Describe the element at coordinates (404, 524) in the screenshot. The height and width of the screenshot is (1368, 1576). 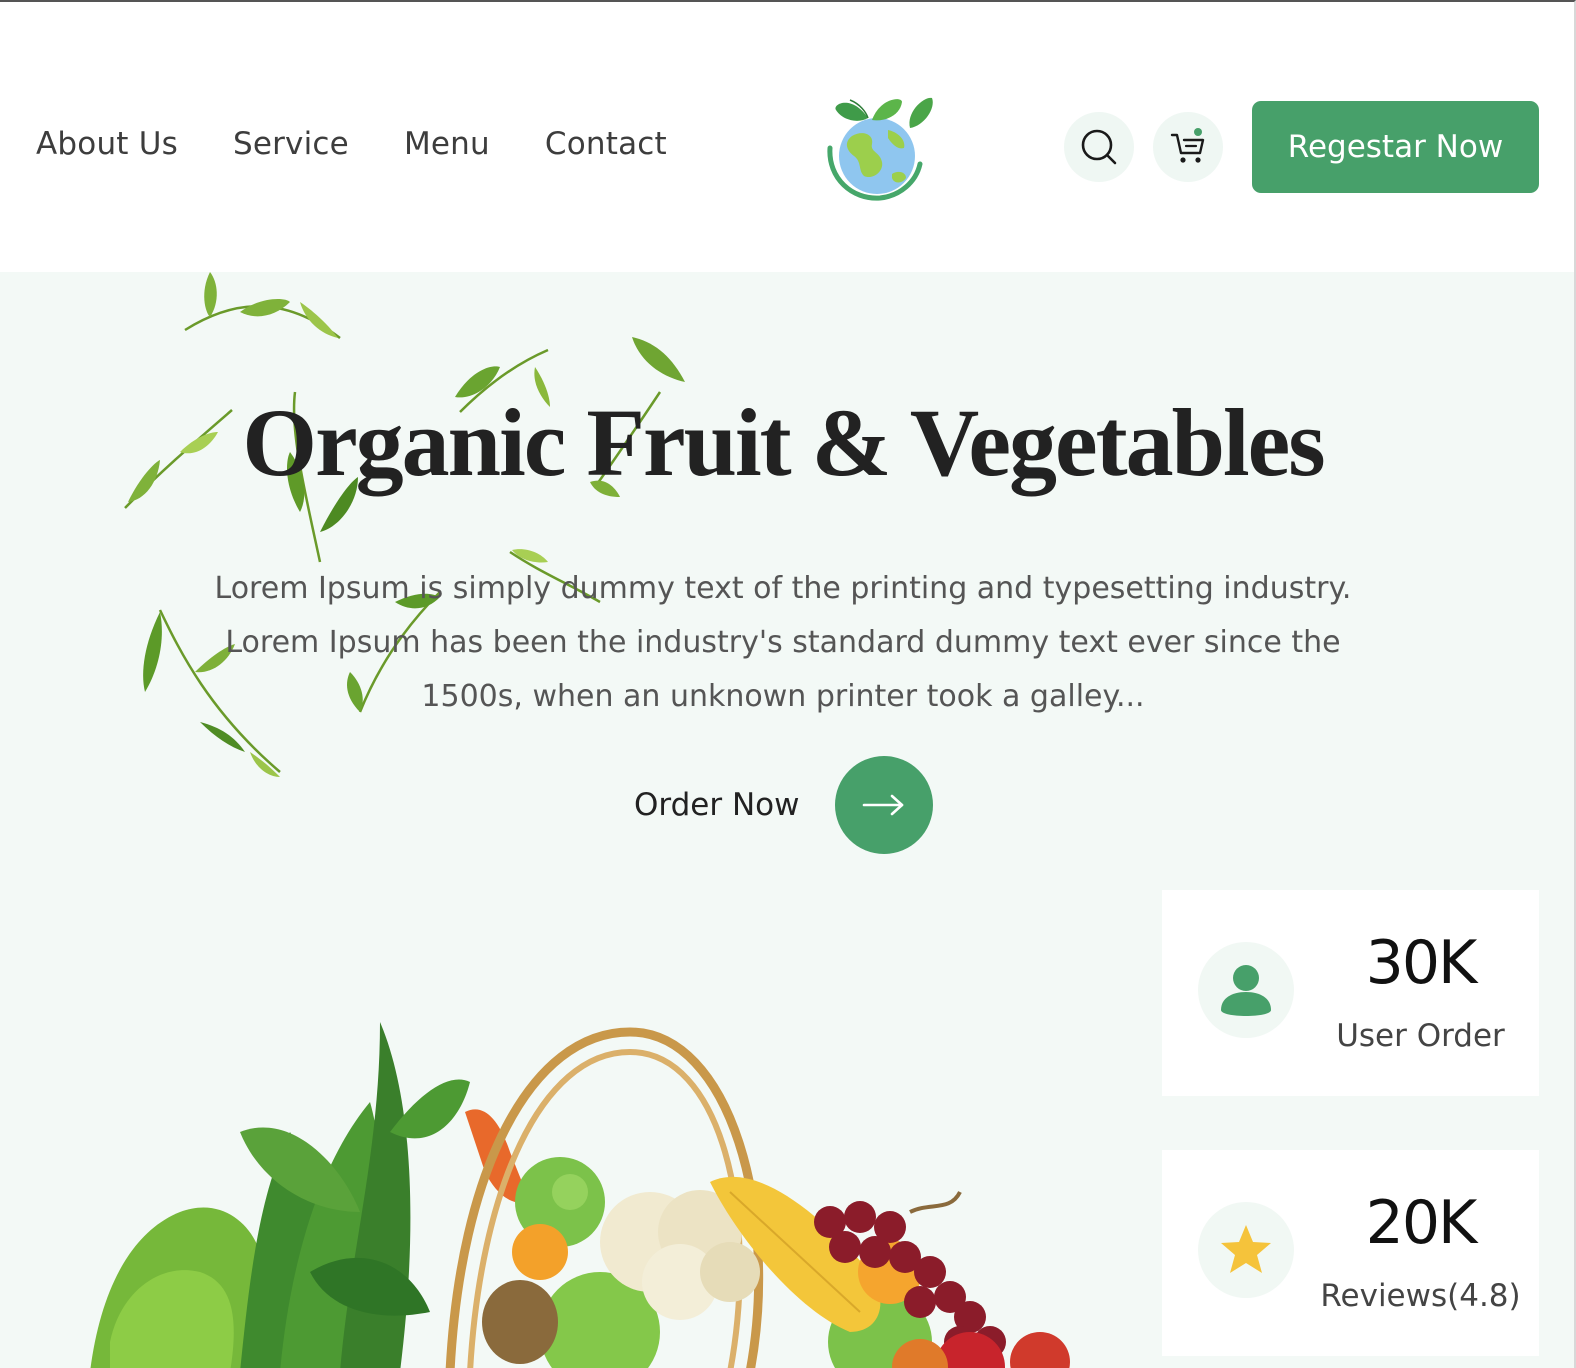
I see `decorative-leaves` at that location.